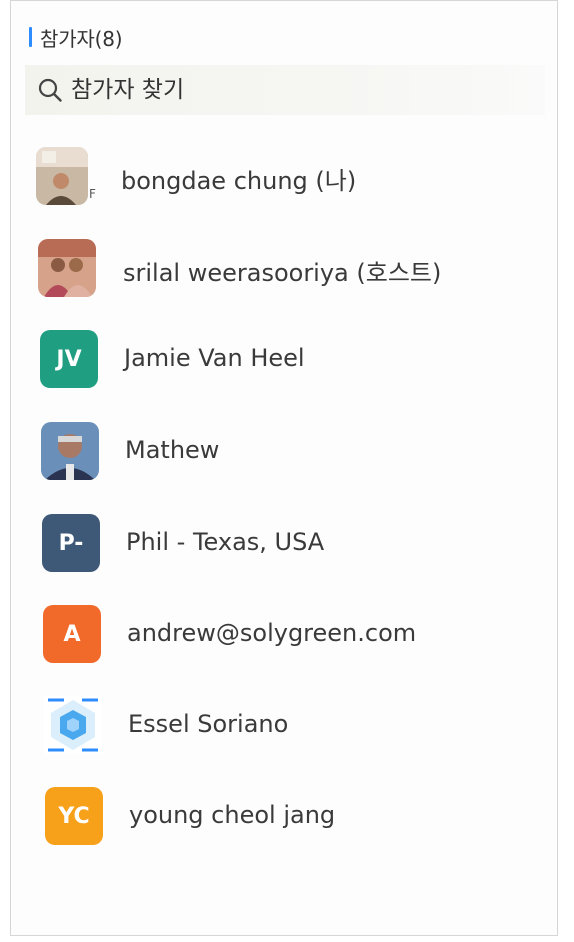 The image size is (574, 942). I want to click on search-bar, so click(285, 90).